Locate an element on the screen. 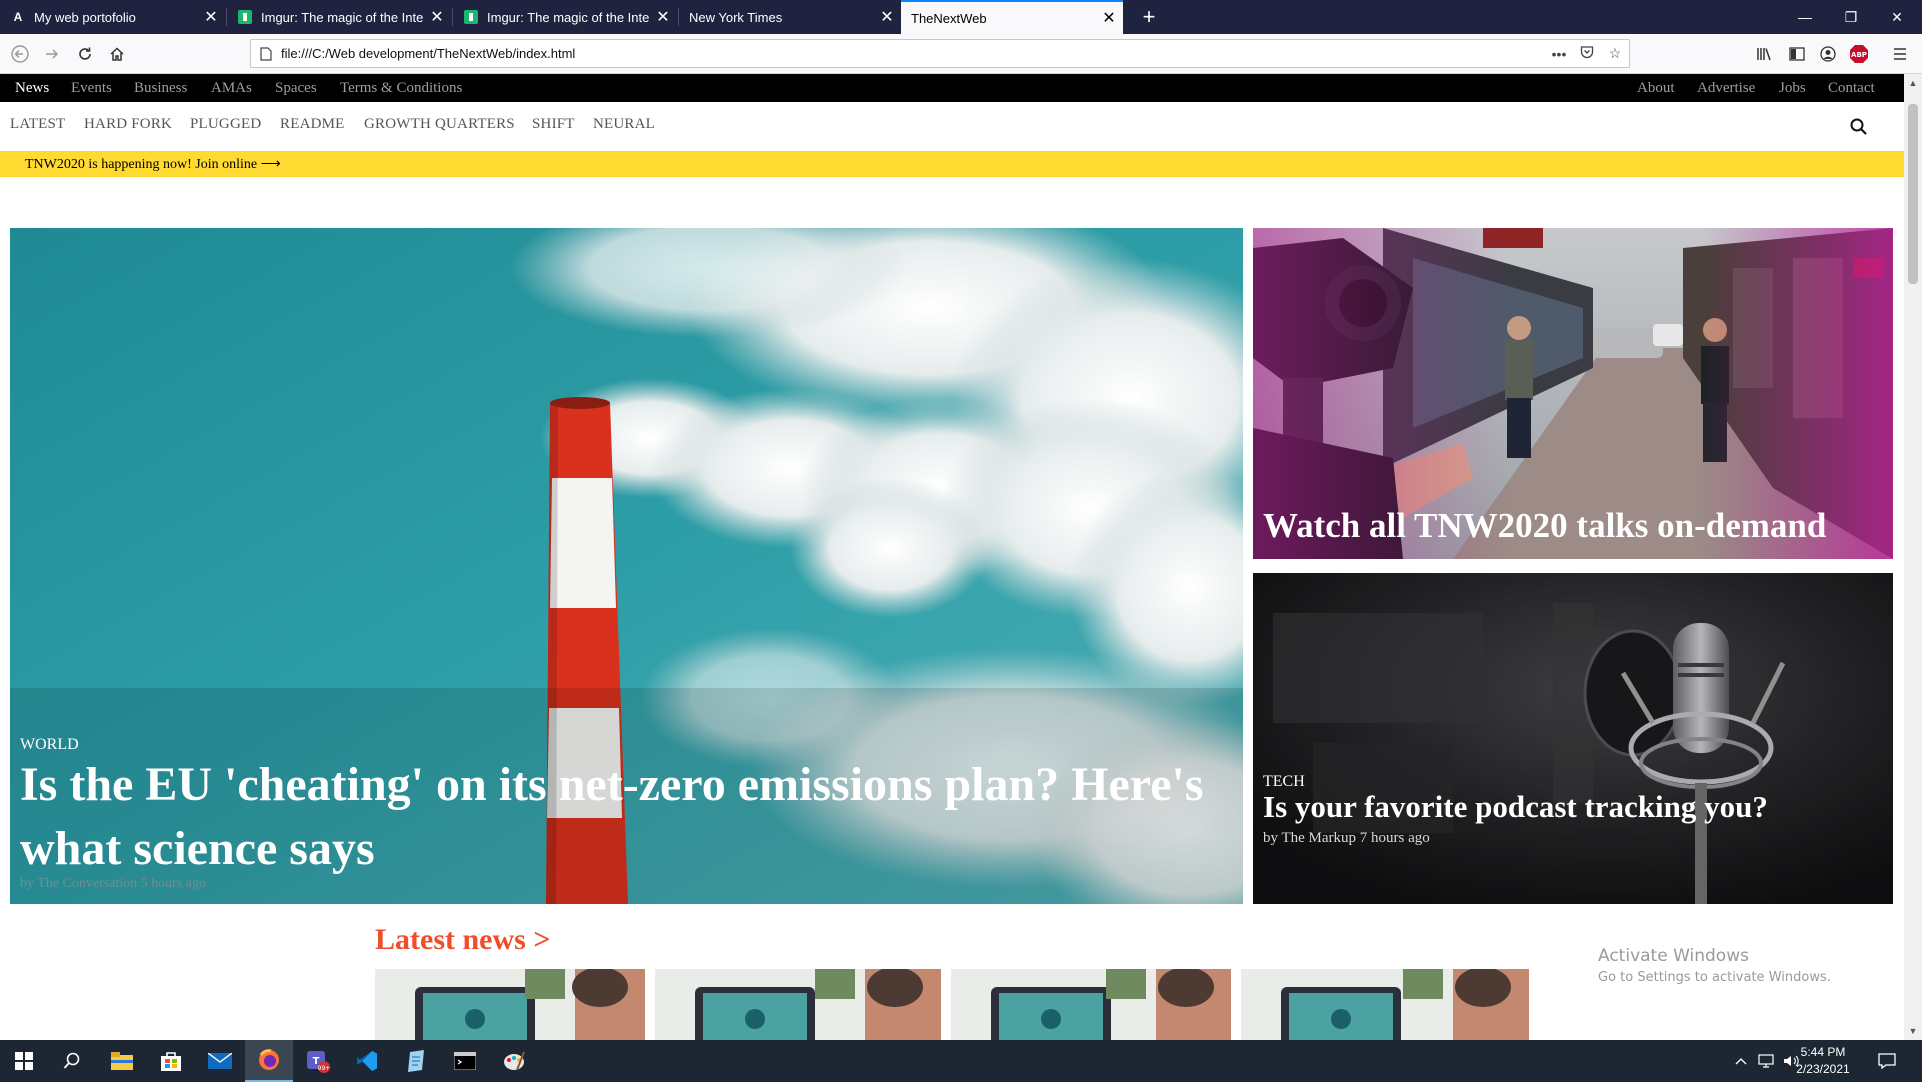  svg-text: ABP is located at coordinates (1859, 55).